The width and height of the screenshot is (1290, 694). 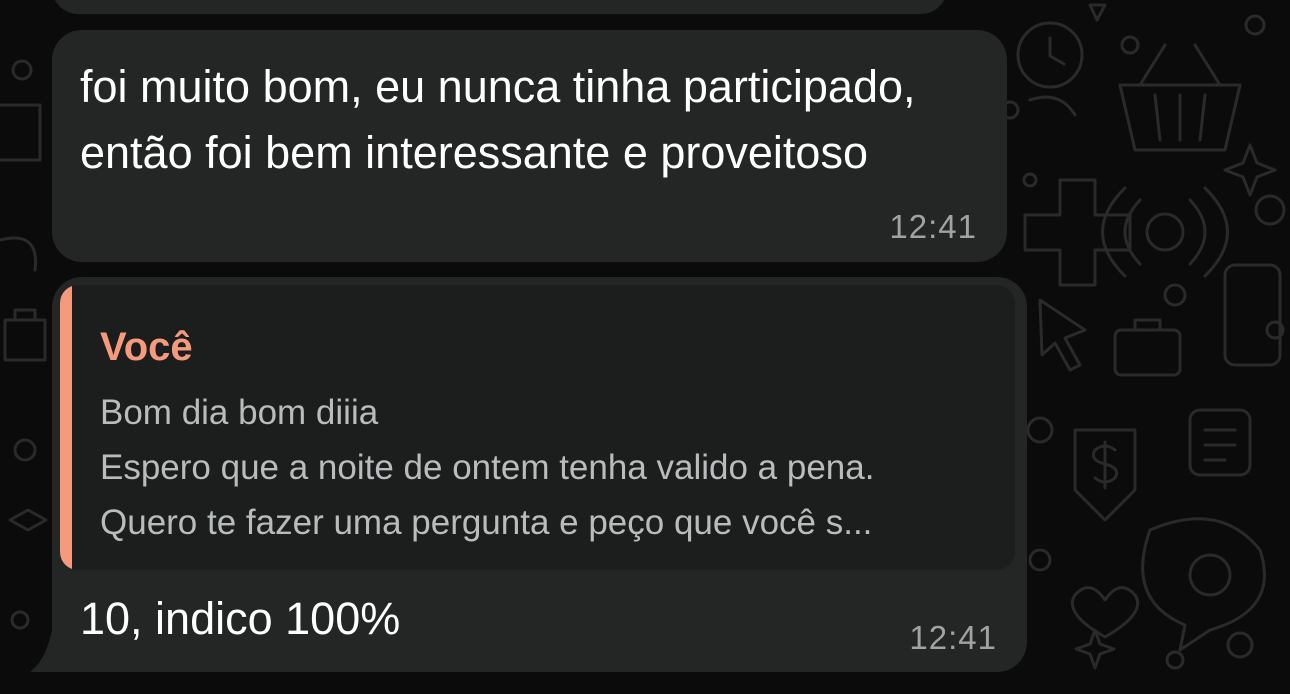 I want to click on quoted-text-line: Bom dia bom diiia, so click(x=239, y=412).